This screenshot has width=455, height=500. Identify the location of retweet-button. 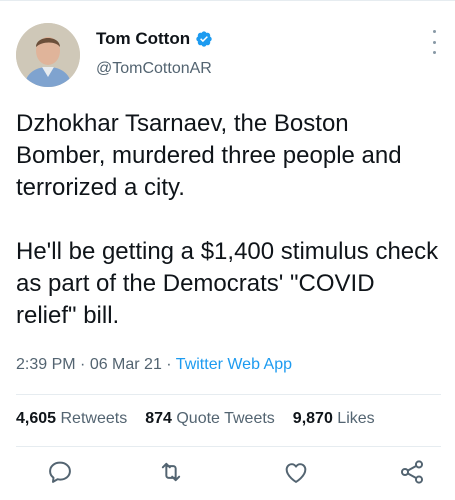
(171, 472).